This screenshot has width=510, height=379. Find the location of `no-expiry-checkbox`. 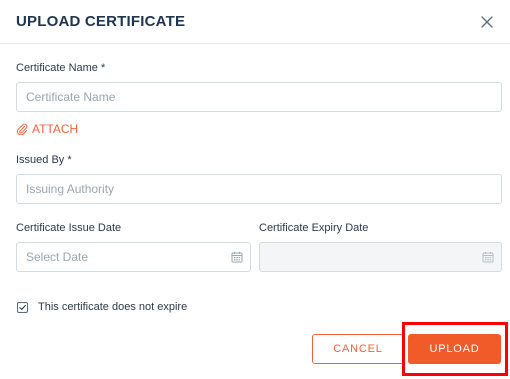

no-expiry-checkbox is located at coordinates (22, 307).